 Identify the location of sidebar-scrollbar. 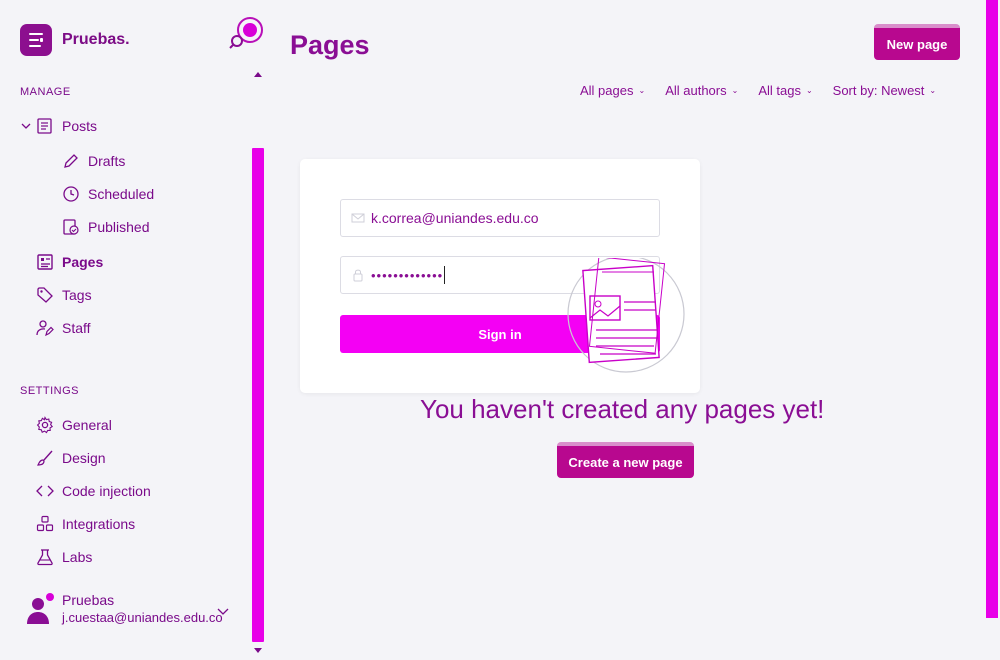
(258, 395).